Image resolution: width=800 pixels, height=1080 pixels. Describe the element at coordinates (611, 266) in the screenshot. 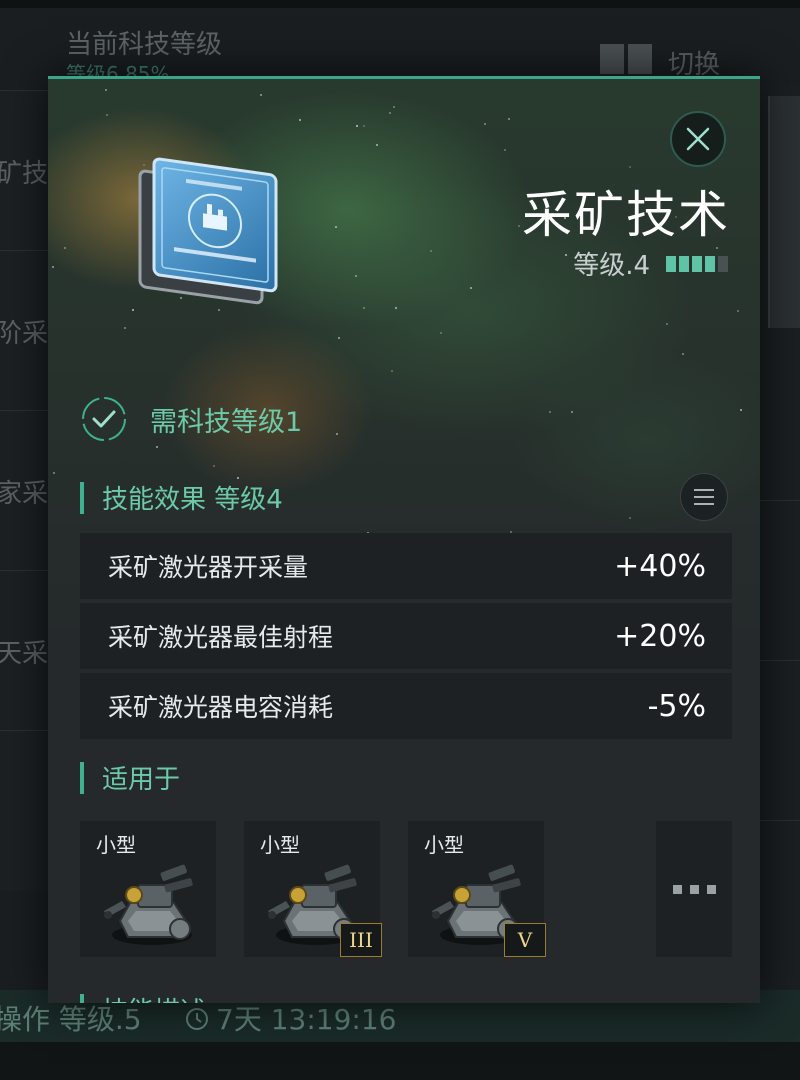

I see `tech-level-text: 等级.4` at that location.